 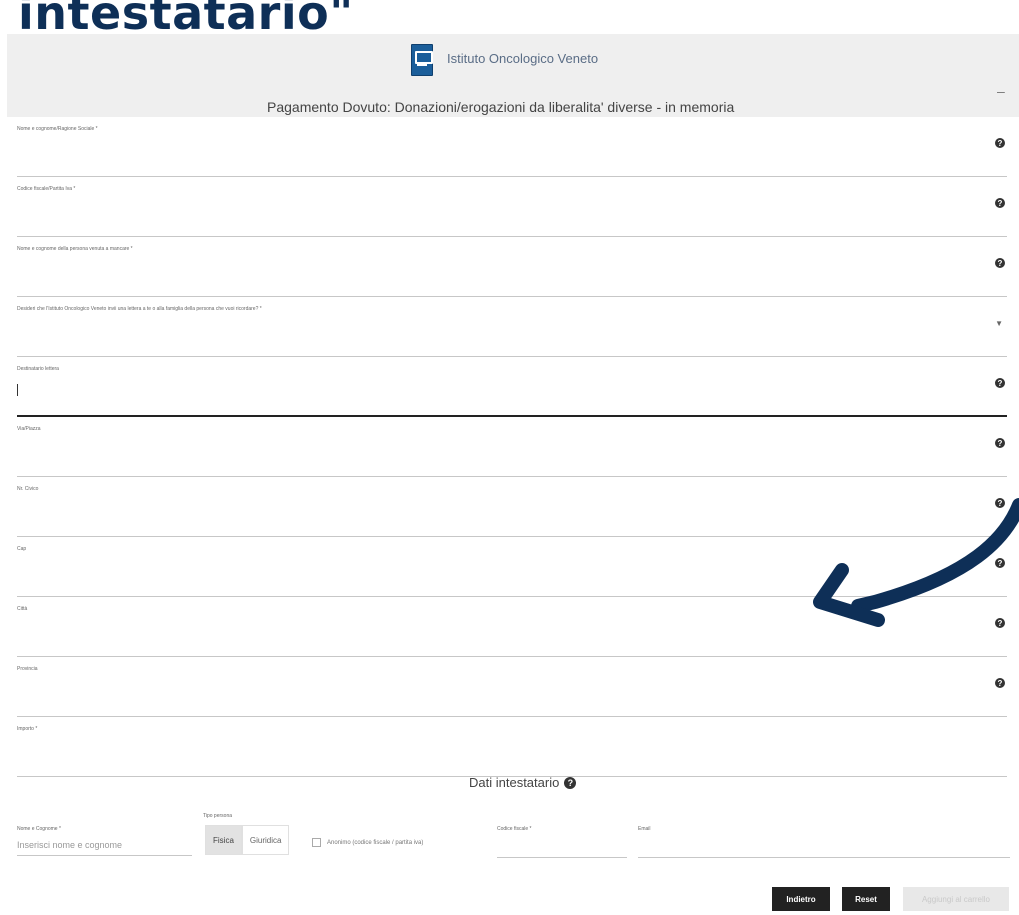 What do you see at coordinates (644, 829) in the screenshot?
I see `email-label: Email` at bounding box center [644, 829].